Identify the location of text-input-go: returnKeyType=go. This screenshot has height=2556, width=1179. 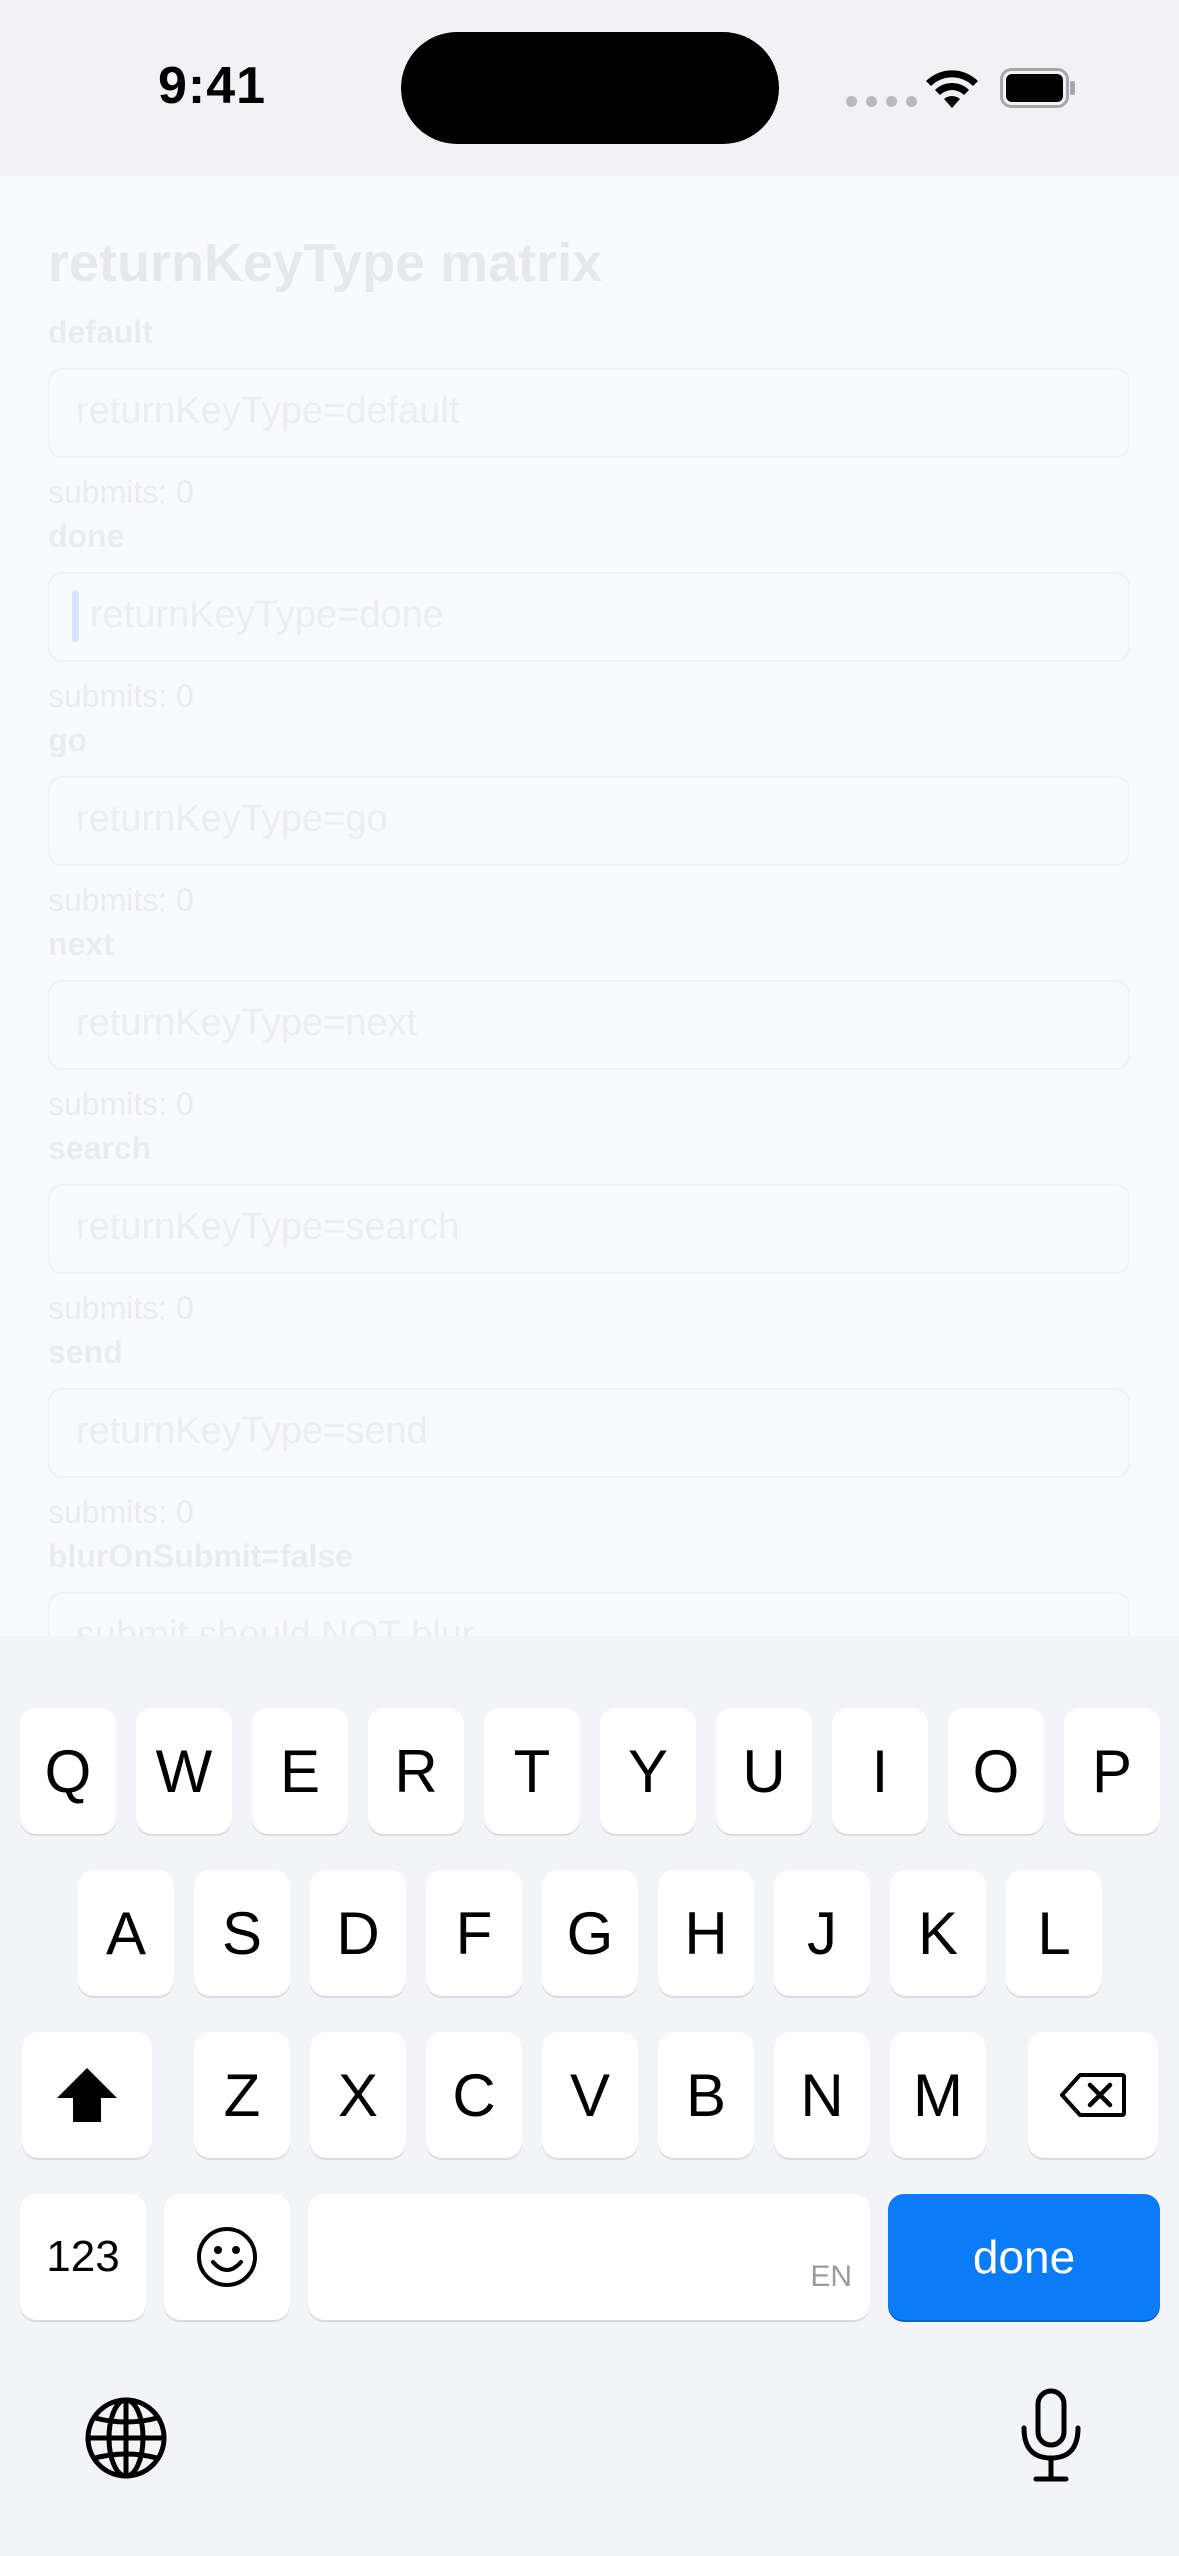
(589, 821).